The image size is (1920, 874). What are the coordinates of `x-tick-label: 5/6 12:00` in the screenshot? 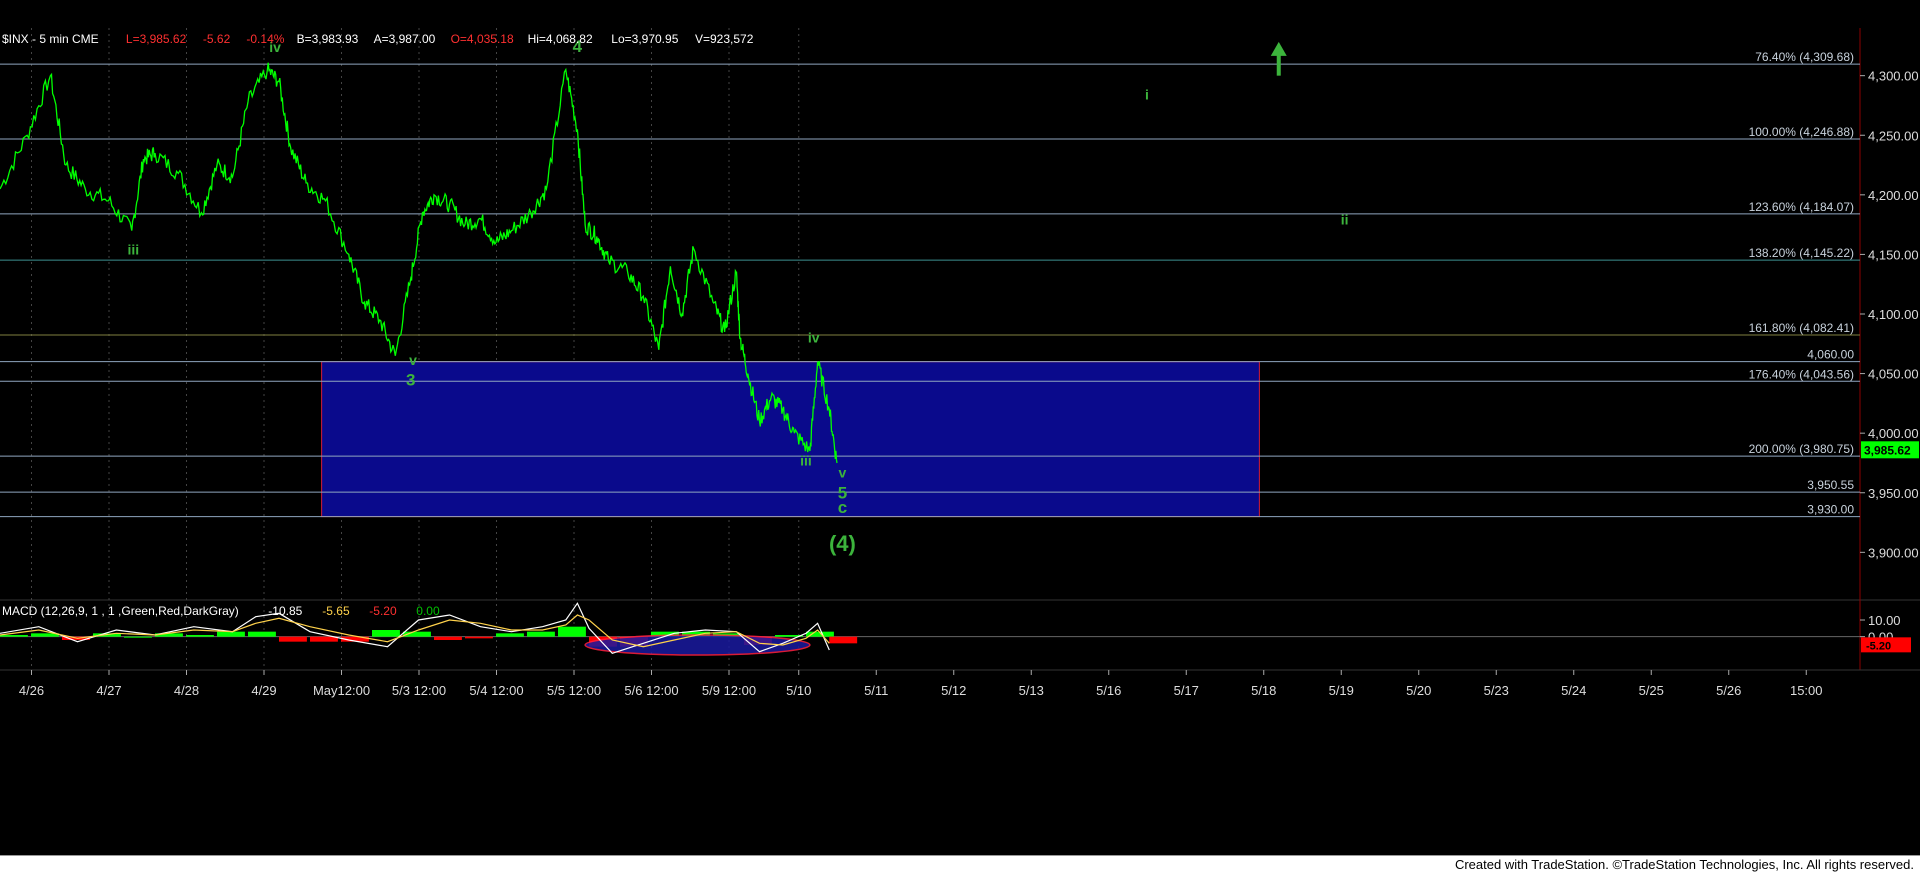 It's located at (651, 690).